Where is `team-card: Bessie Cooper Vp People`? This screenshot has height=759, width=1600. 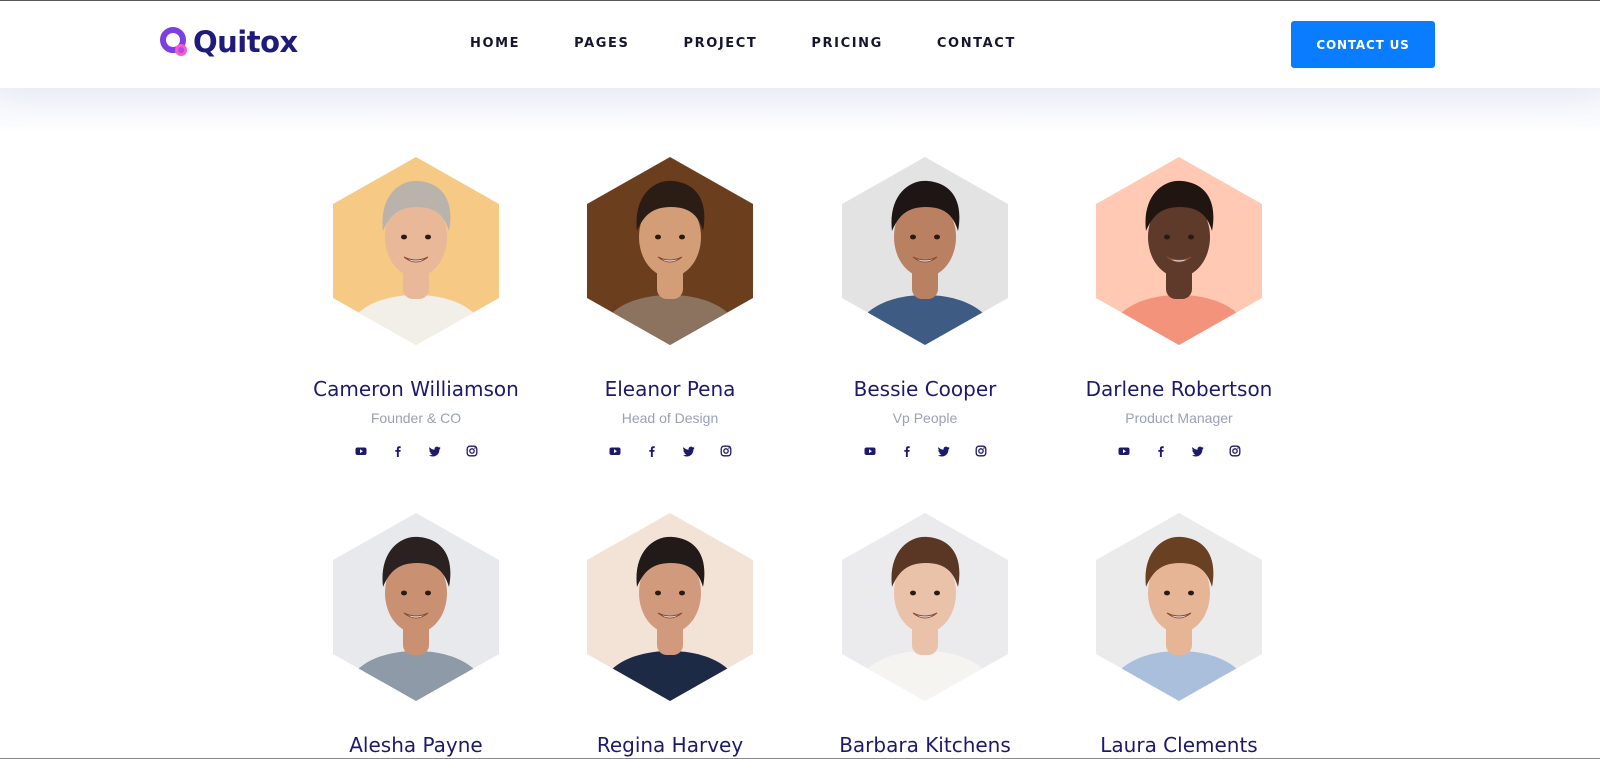 team-card: Bessie Cooper Vp People is located at coordinates (925, 307).